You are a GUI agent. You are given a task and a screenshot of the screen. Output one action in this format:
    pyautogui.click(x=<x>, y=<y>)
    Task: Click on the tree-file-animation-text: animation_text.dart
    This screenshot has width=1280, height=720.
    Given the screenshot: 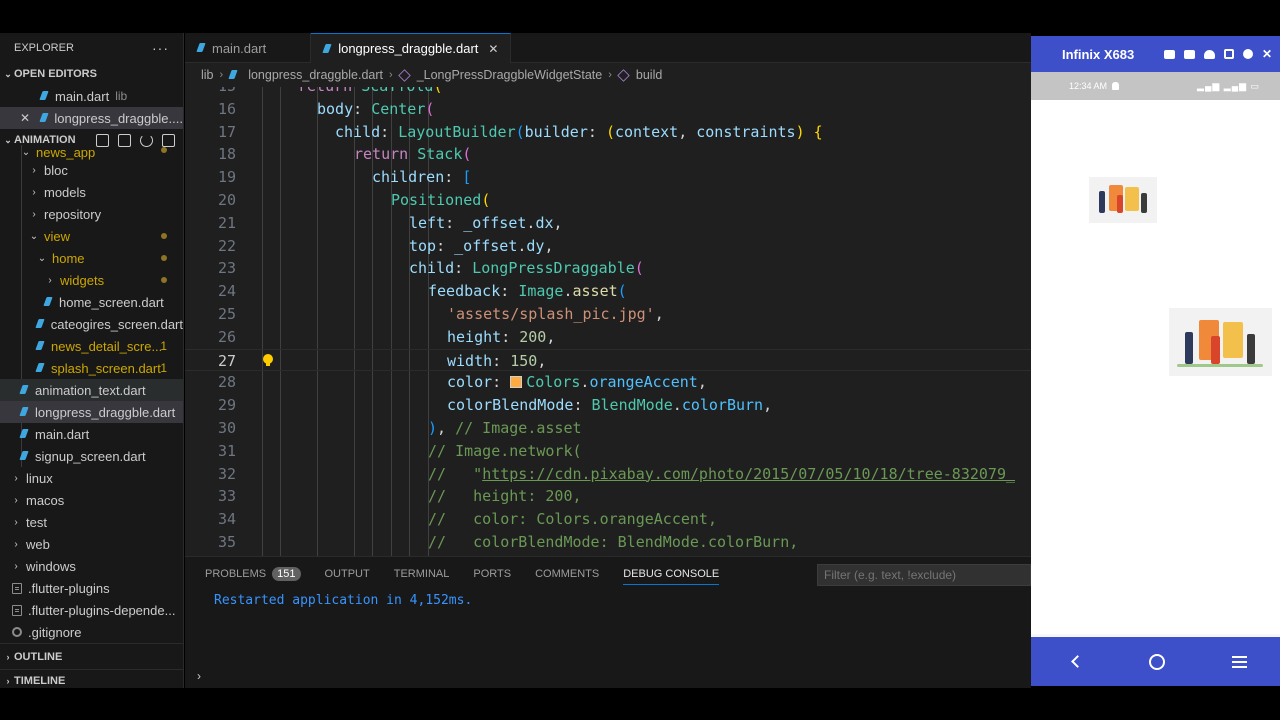 What is the action you would take?
    pyautogui.click(x=91, y=390)
    